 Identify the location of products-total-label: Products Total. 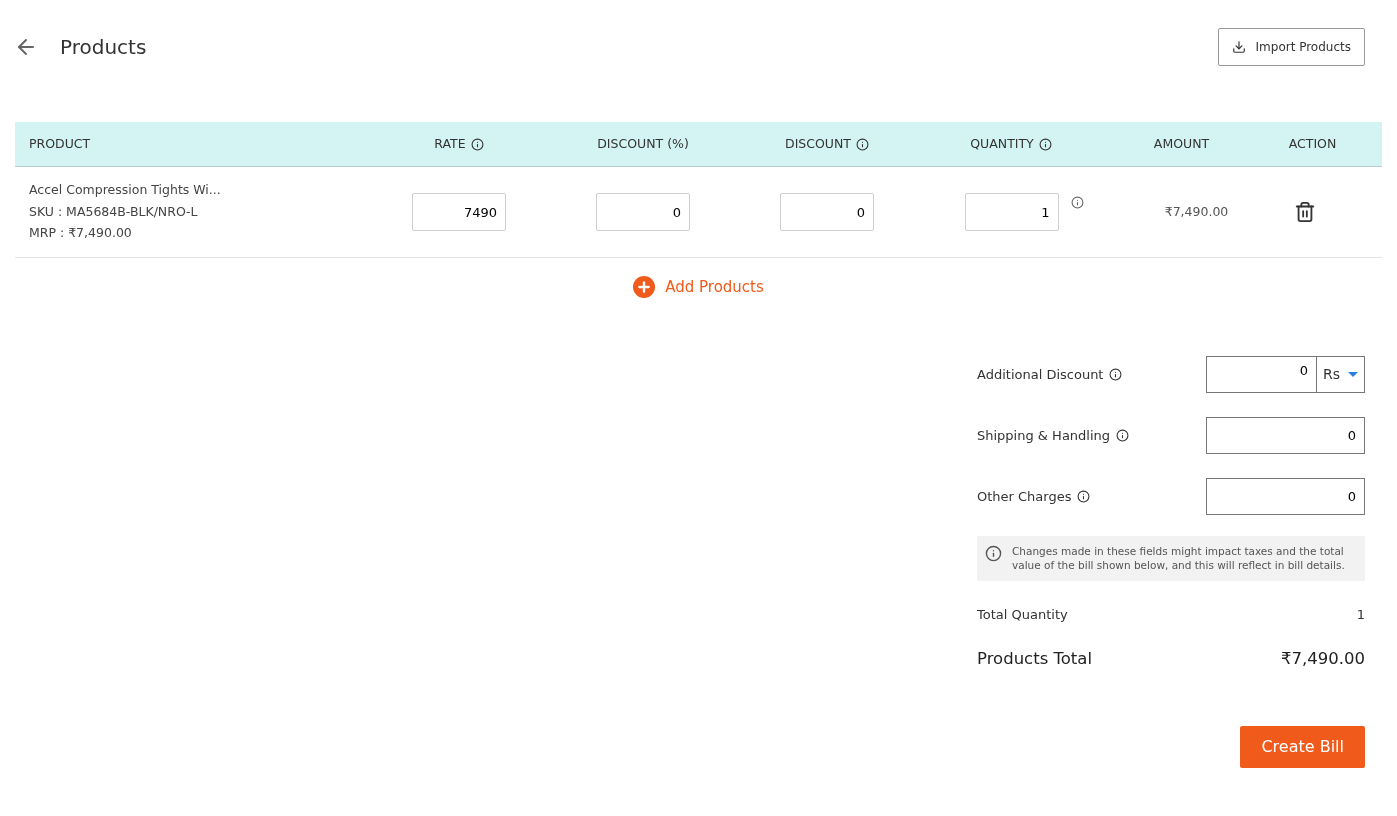
(1035, 658).